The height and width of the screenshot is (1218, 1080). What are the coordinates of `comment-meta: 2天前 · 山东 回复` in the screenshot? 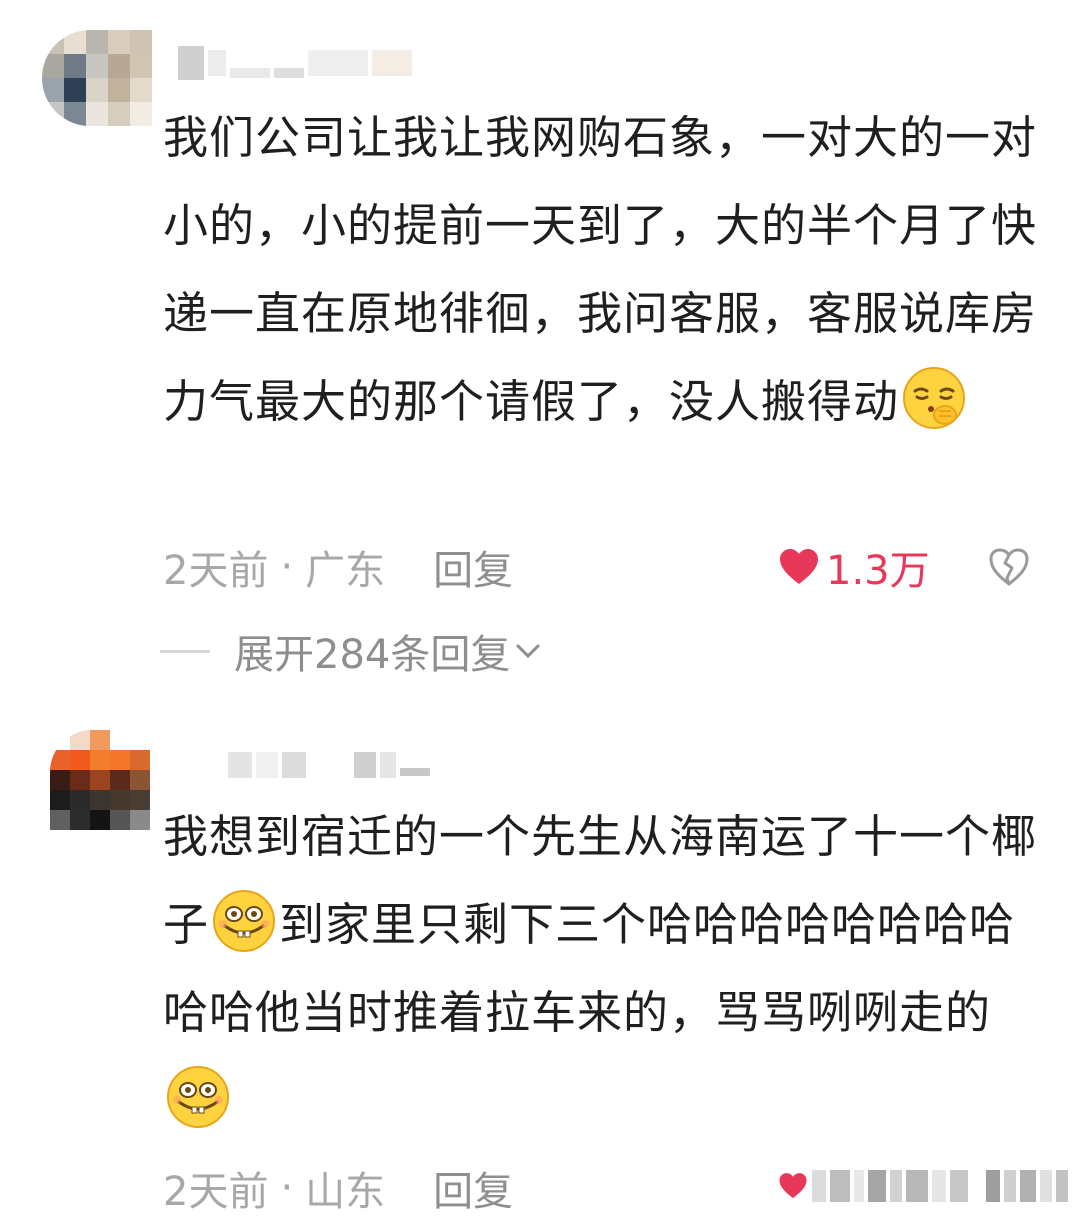 It's located at (338, 1188).